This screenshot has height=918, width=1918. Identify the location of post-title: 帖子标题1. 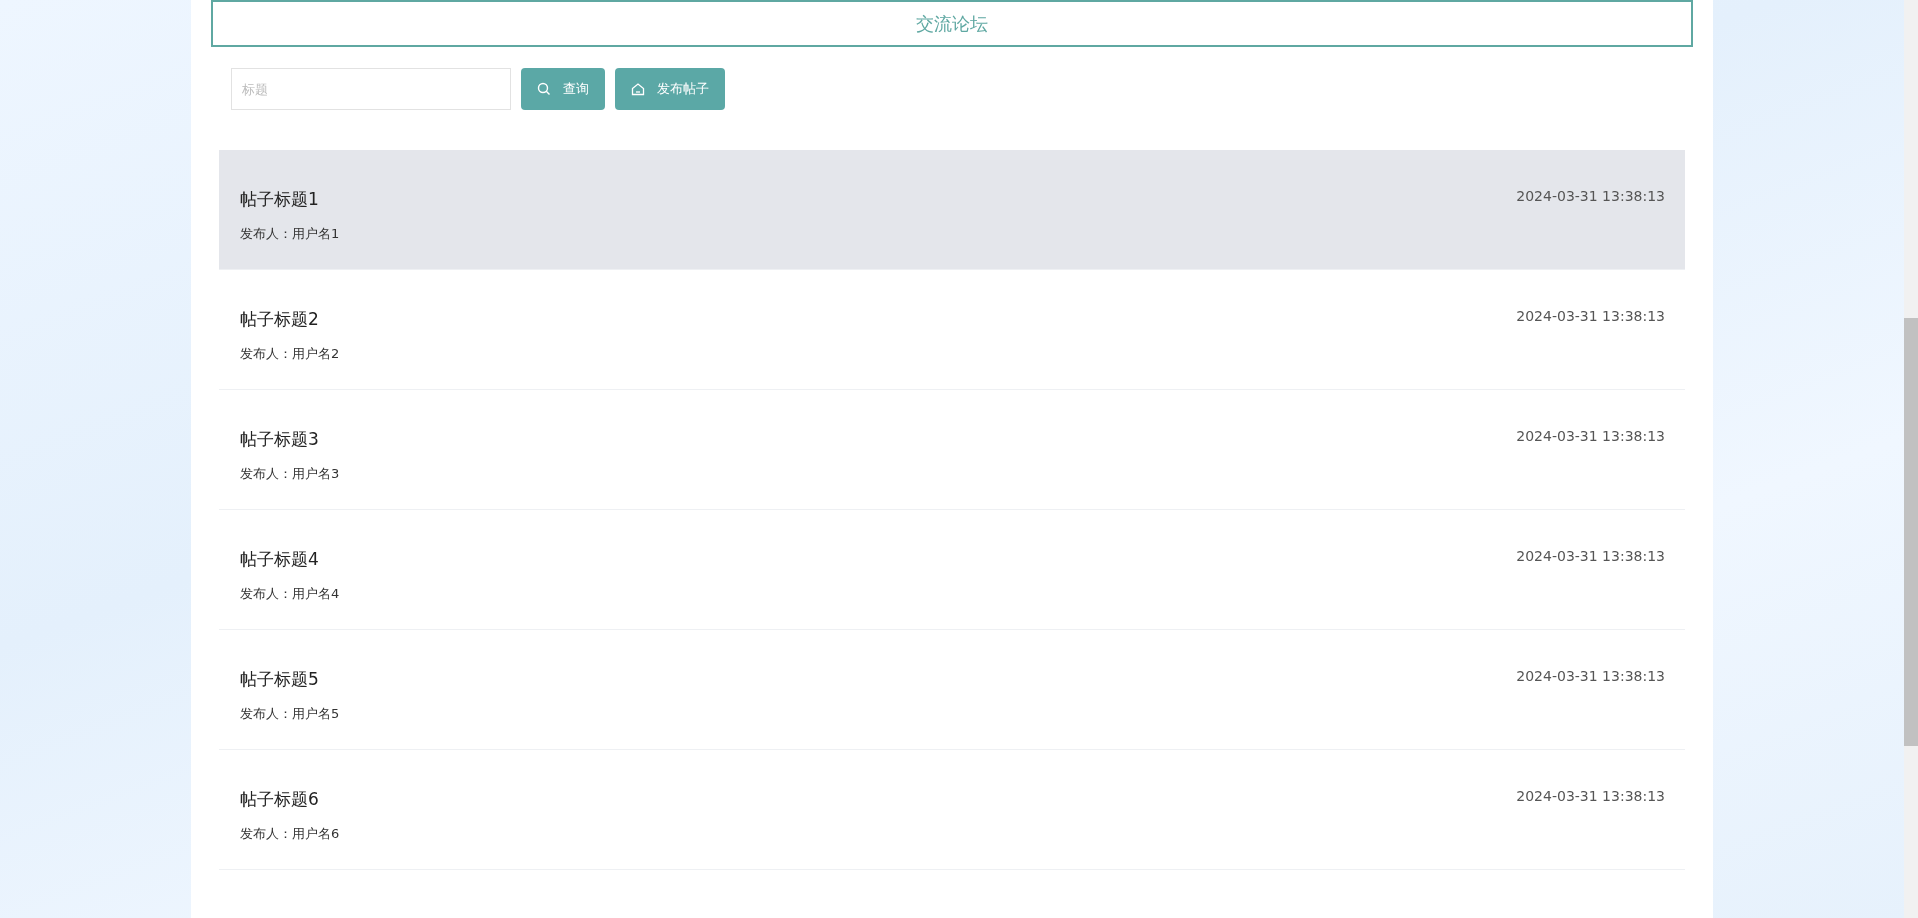
(280, 199).